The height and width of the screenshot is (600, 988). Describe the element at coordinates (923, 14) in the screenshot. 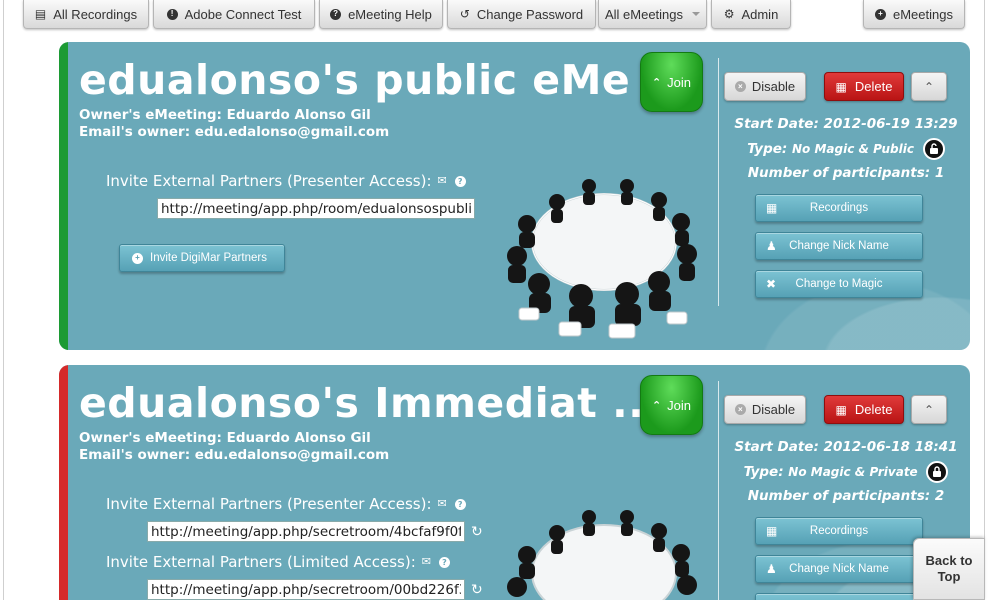

I see `nav-emeetings-label: eMeetings` at that location.